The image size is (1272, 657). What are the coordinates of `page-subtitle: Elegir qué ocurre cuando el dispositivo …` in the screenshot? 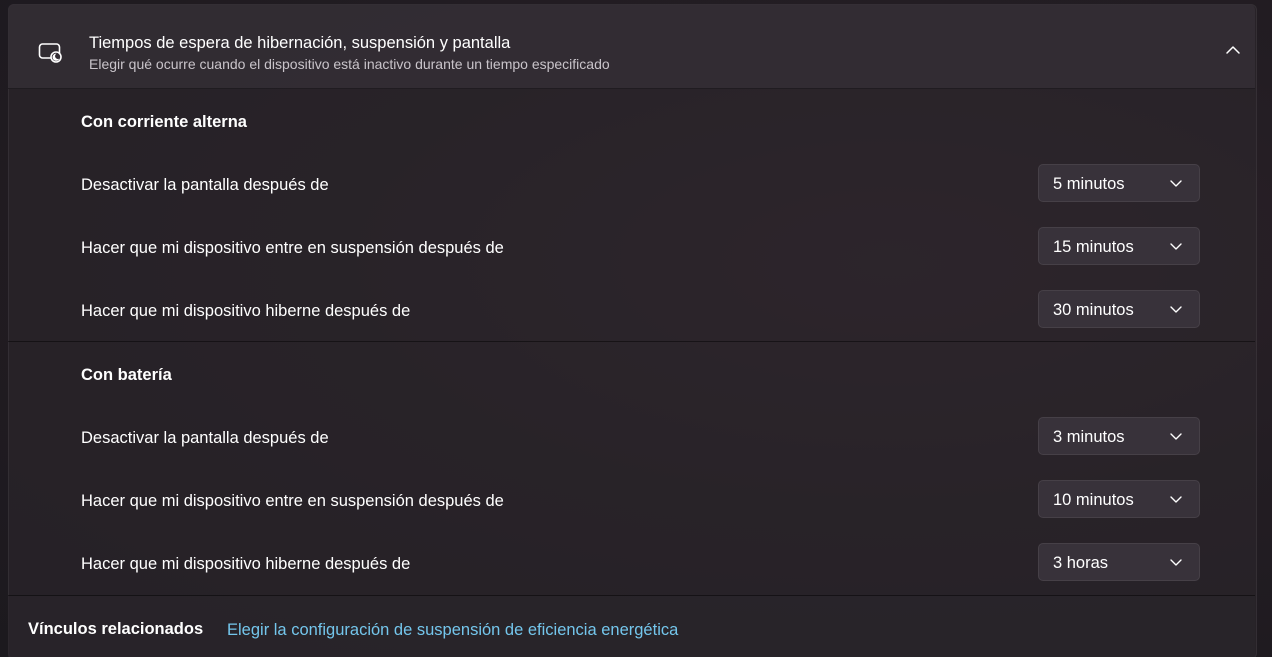 It's located at (349, 64).